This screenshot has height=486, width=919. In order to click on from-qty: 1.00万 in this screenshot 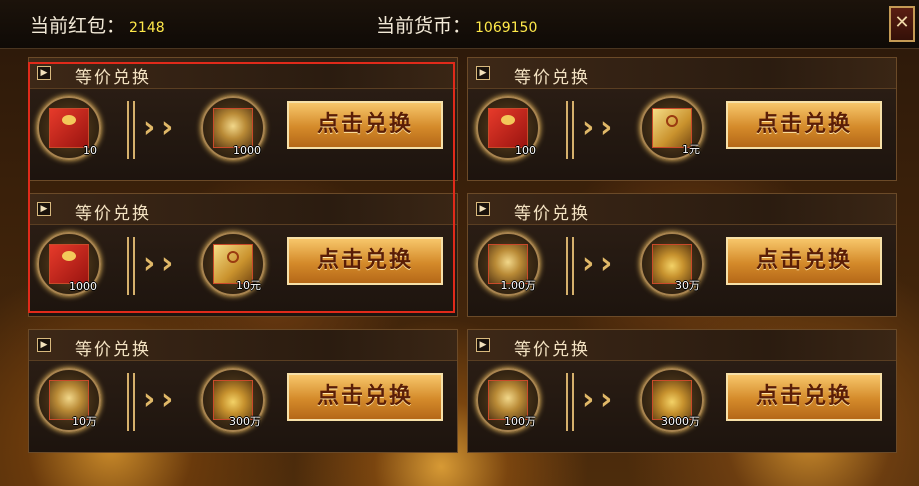, I will do `click(518, 285)`.